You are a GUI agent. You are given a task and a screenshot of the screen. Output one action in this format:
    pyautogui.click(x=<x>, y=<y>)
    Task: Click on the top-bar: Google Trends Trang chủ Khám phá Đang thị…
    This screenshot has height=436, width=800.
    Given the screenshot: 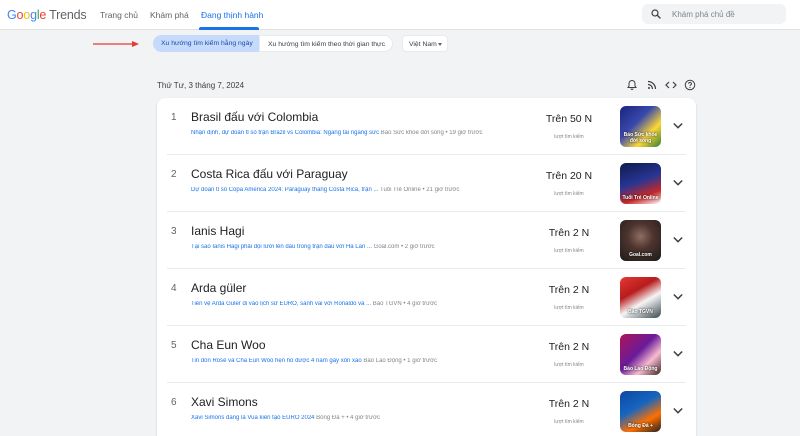 What is the action you would take?
    pyautogui.click(x=400, y=15)
    